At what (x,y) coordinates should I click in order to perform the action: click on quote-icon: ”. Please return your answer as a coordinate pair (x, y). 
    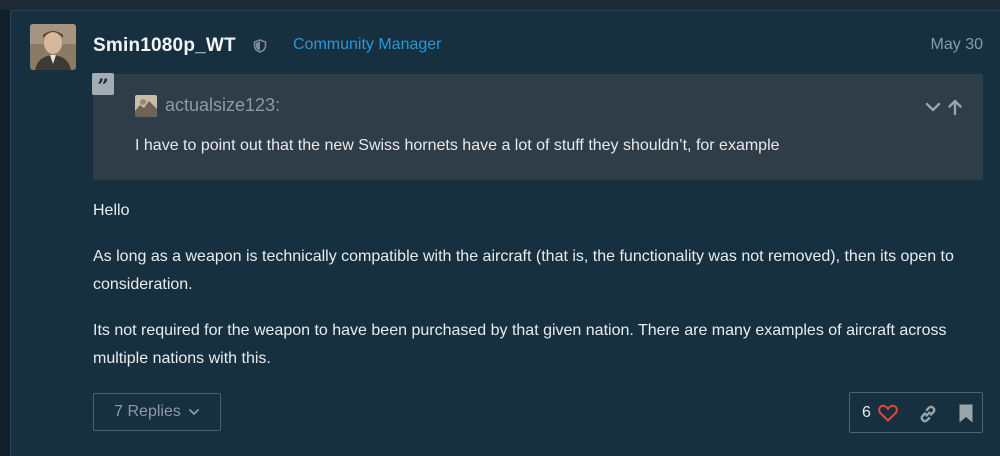
    Looking at the image, I should click on (103, 85).